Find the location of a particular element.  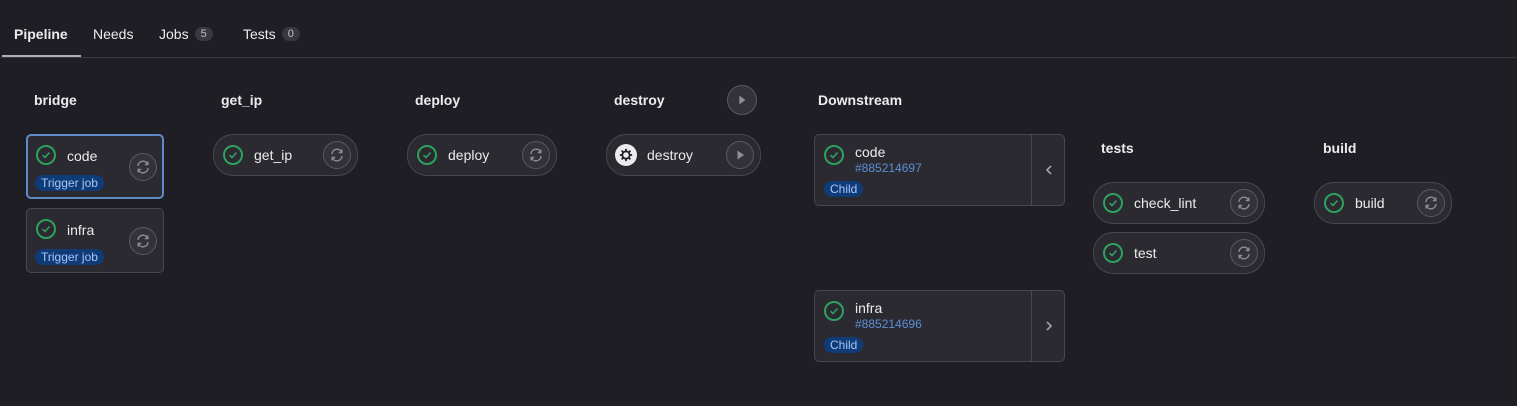

job-code-trigger: code Trigger job is located at coordinates (95, 166).